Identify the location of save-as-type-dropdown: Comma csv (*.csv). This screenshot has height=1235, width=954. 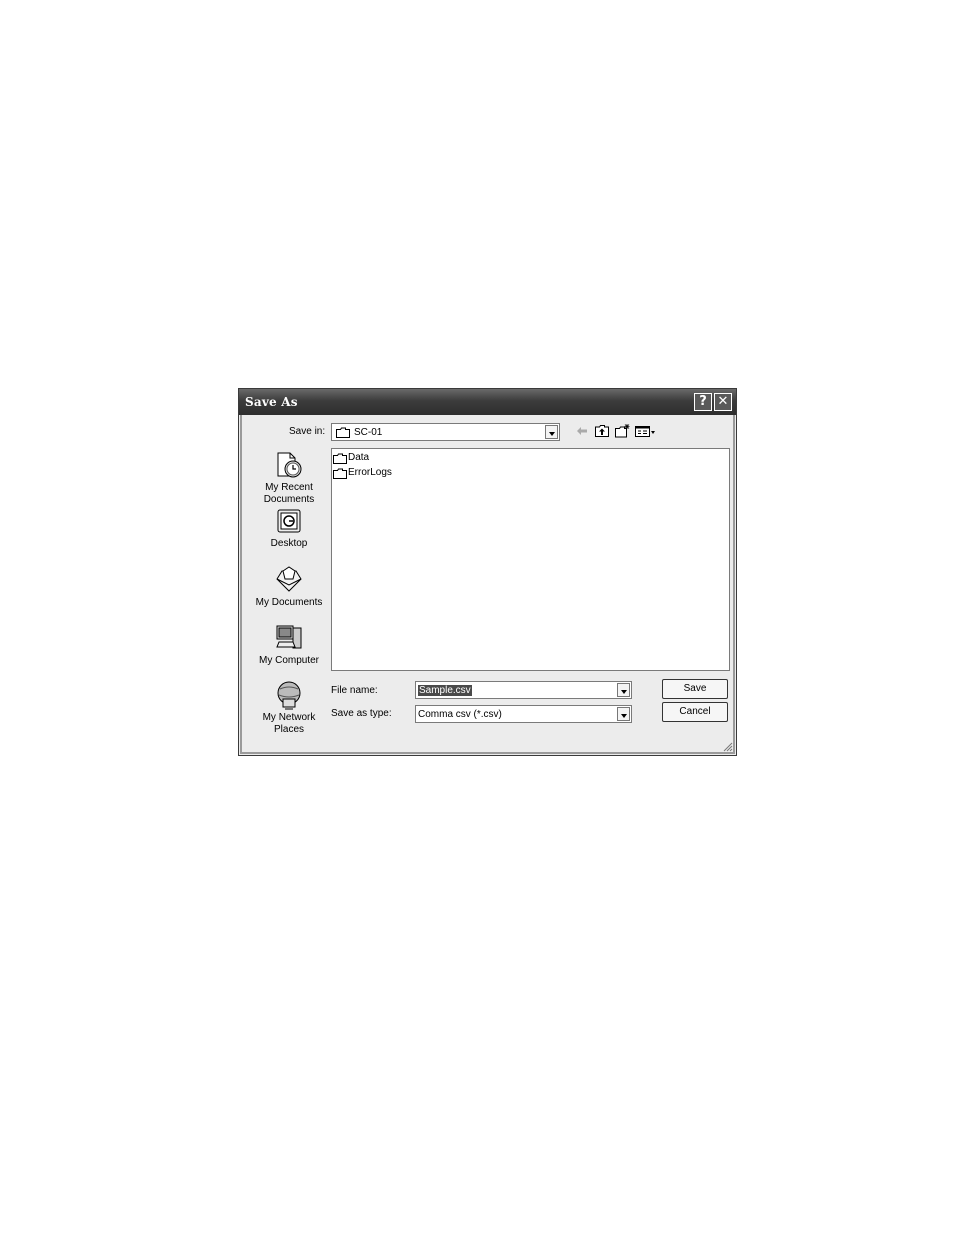
(523, 714).